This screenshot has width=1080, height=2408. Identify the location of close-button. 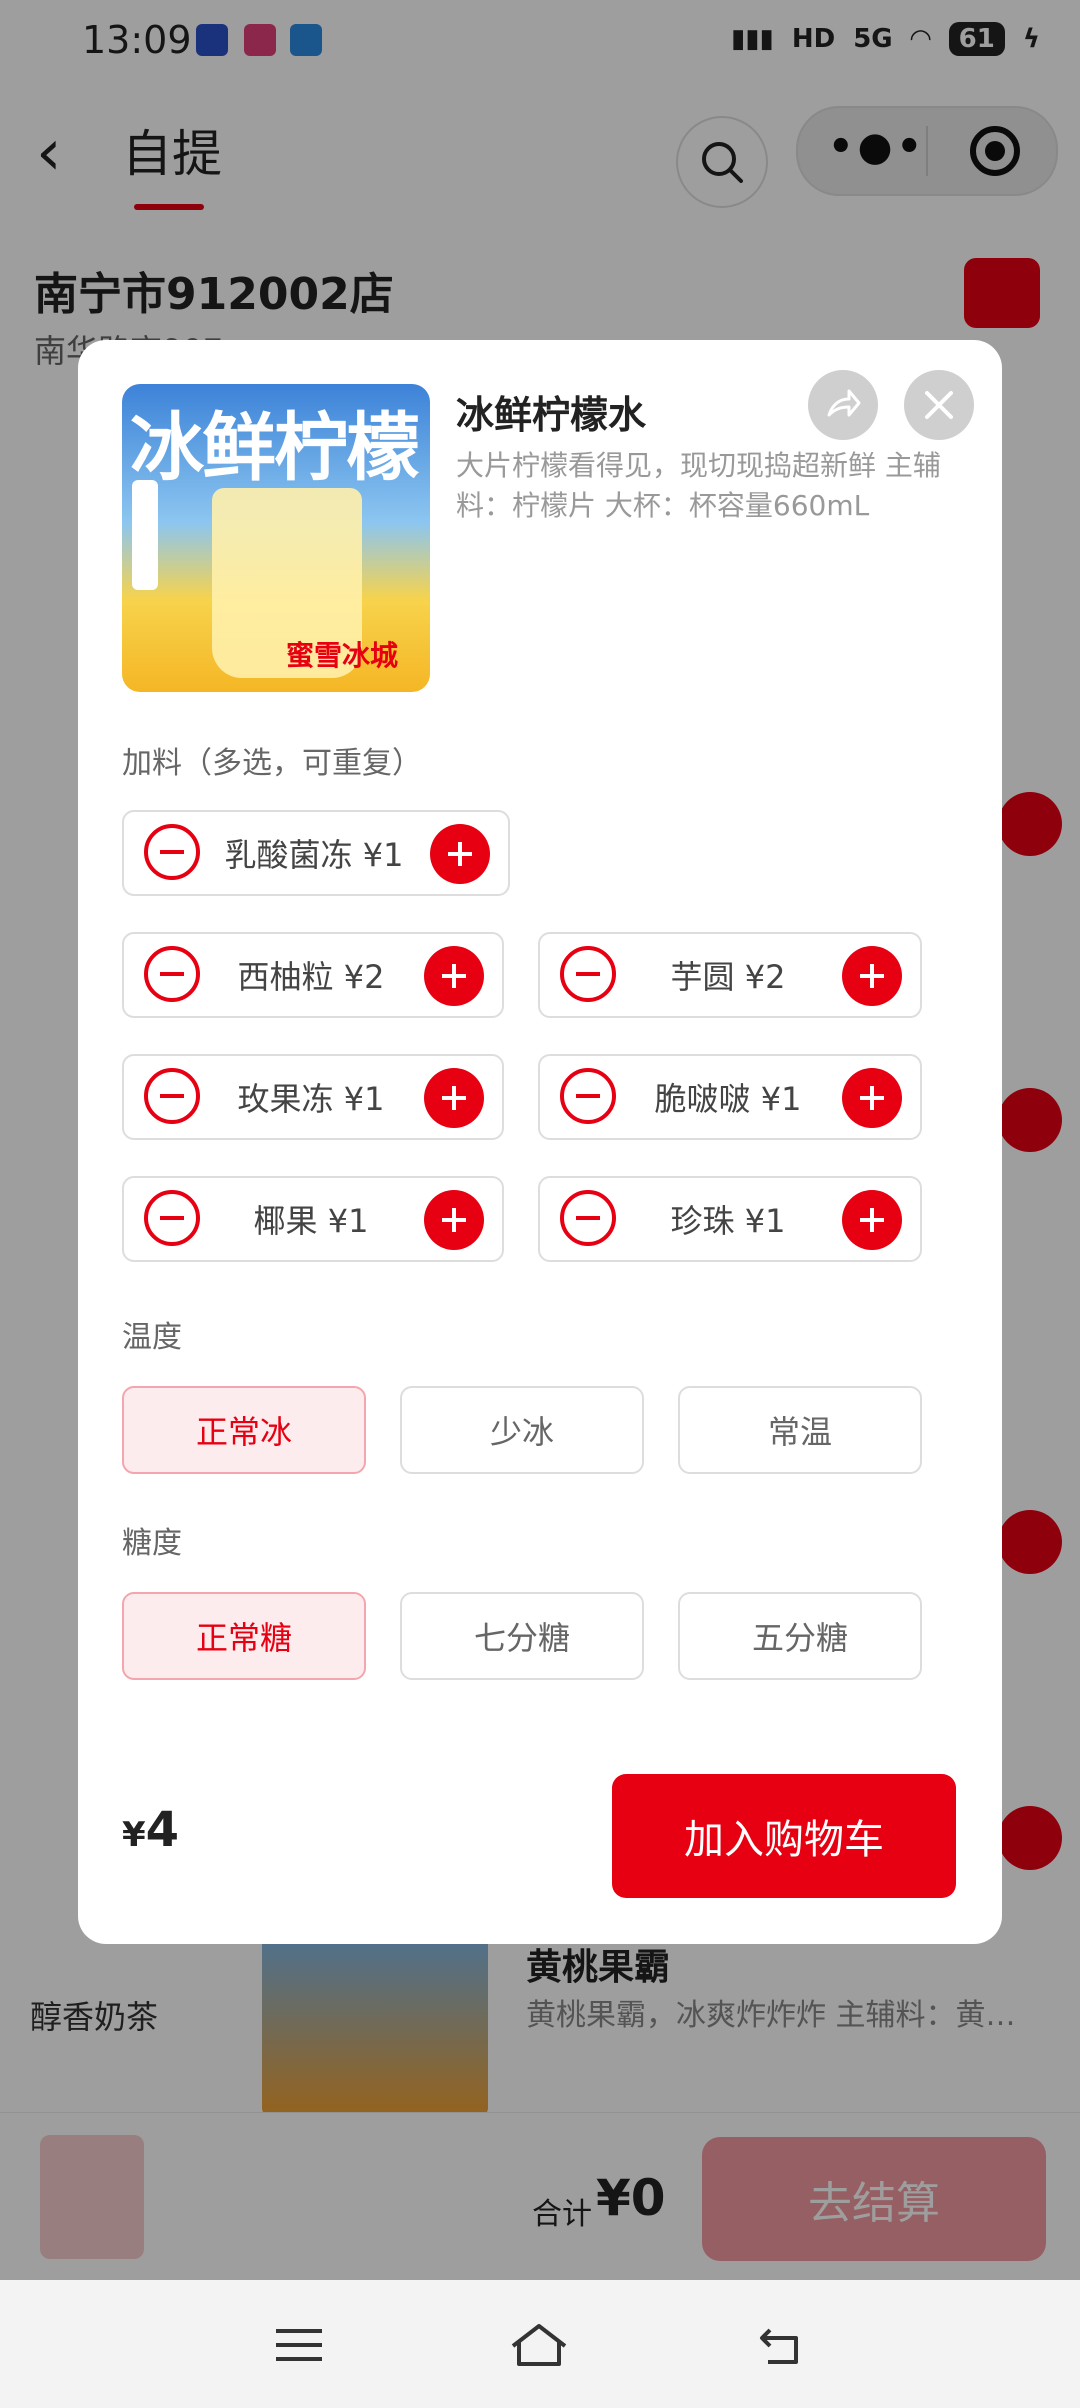
(939, 405).